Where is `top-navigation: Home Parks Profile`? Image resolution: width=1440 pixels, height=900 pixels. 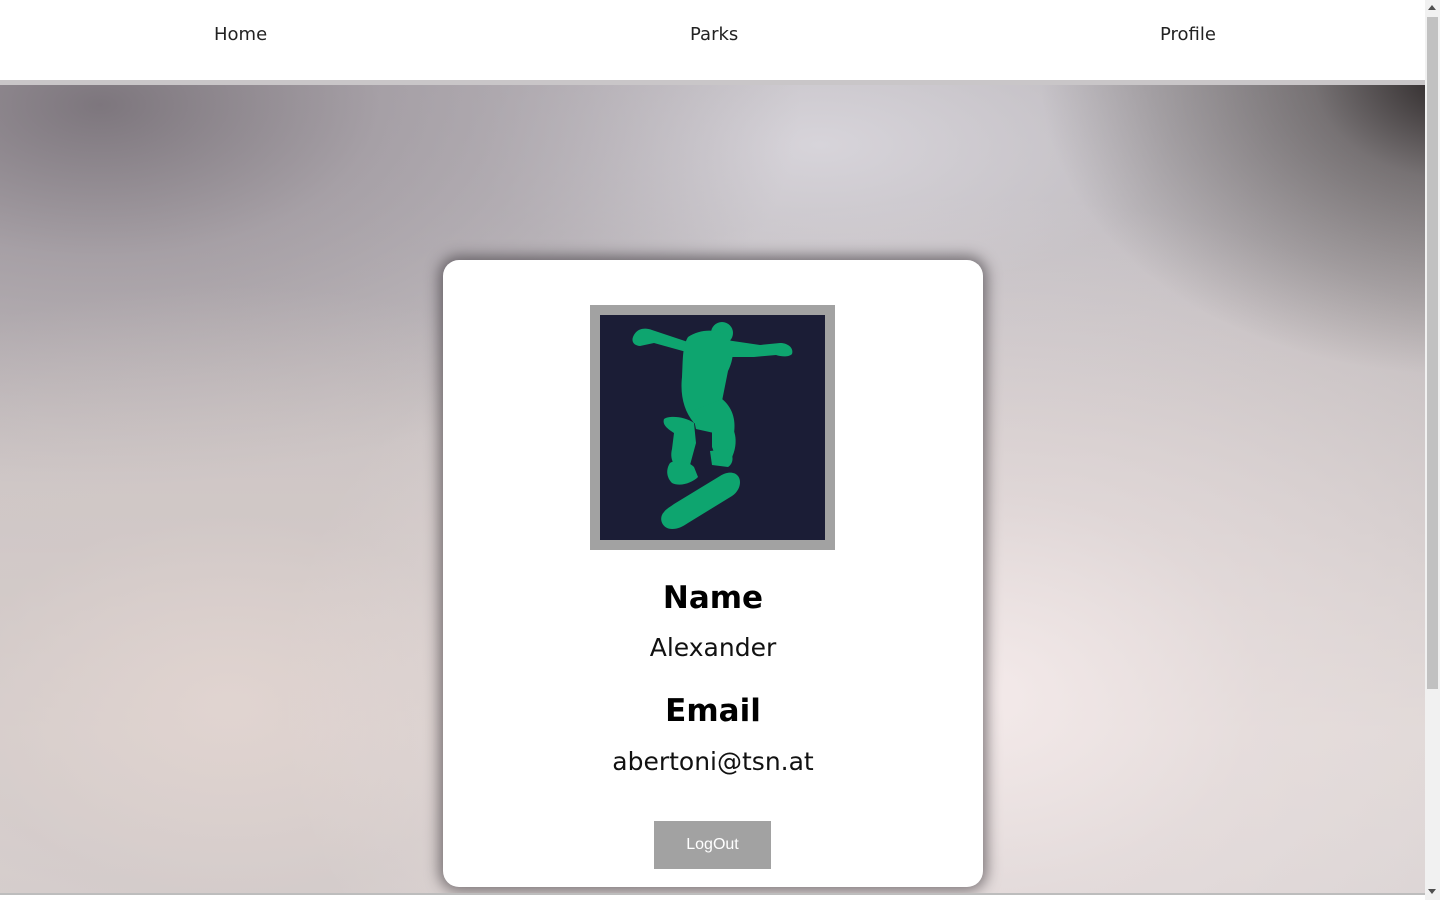
top-navigation: Home Parks Profile is located at coordinates (712, 40).